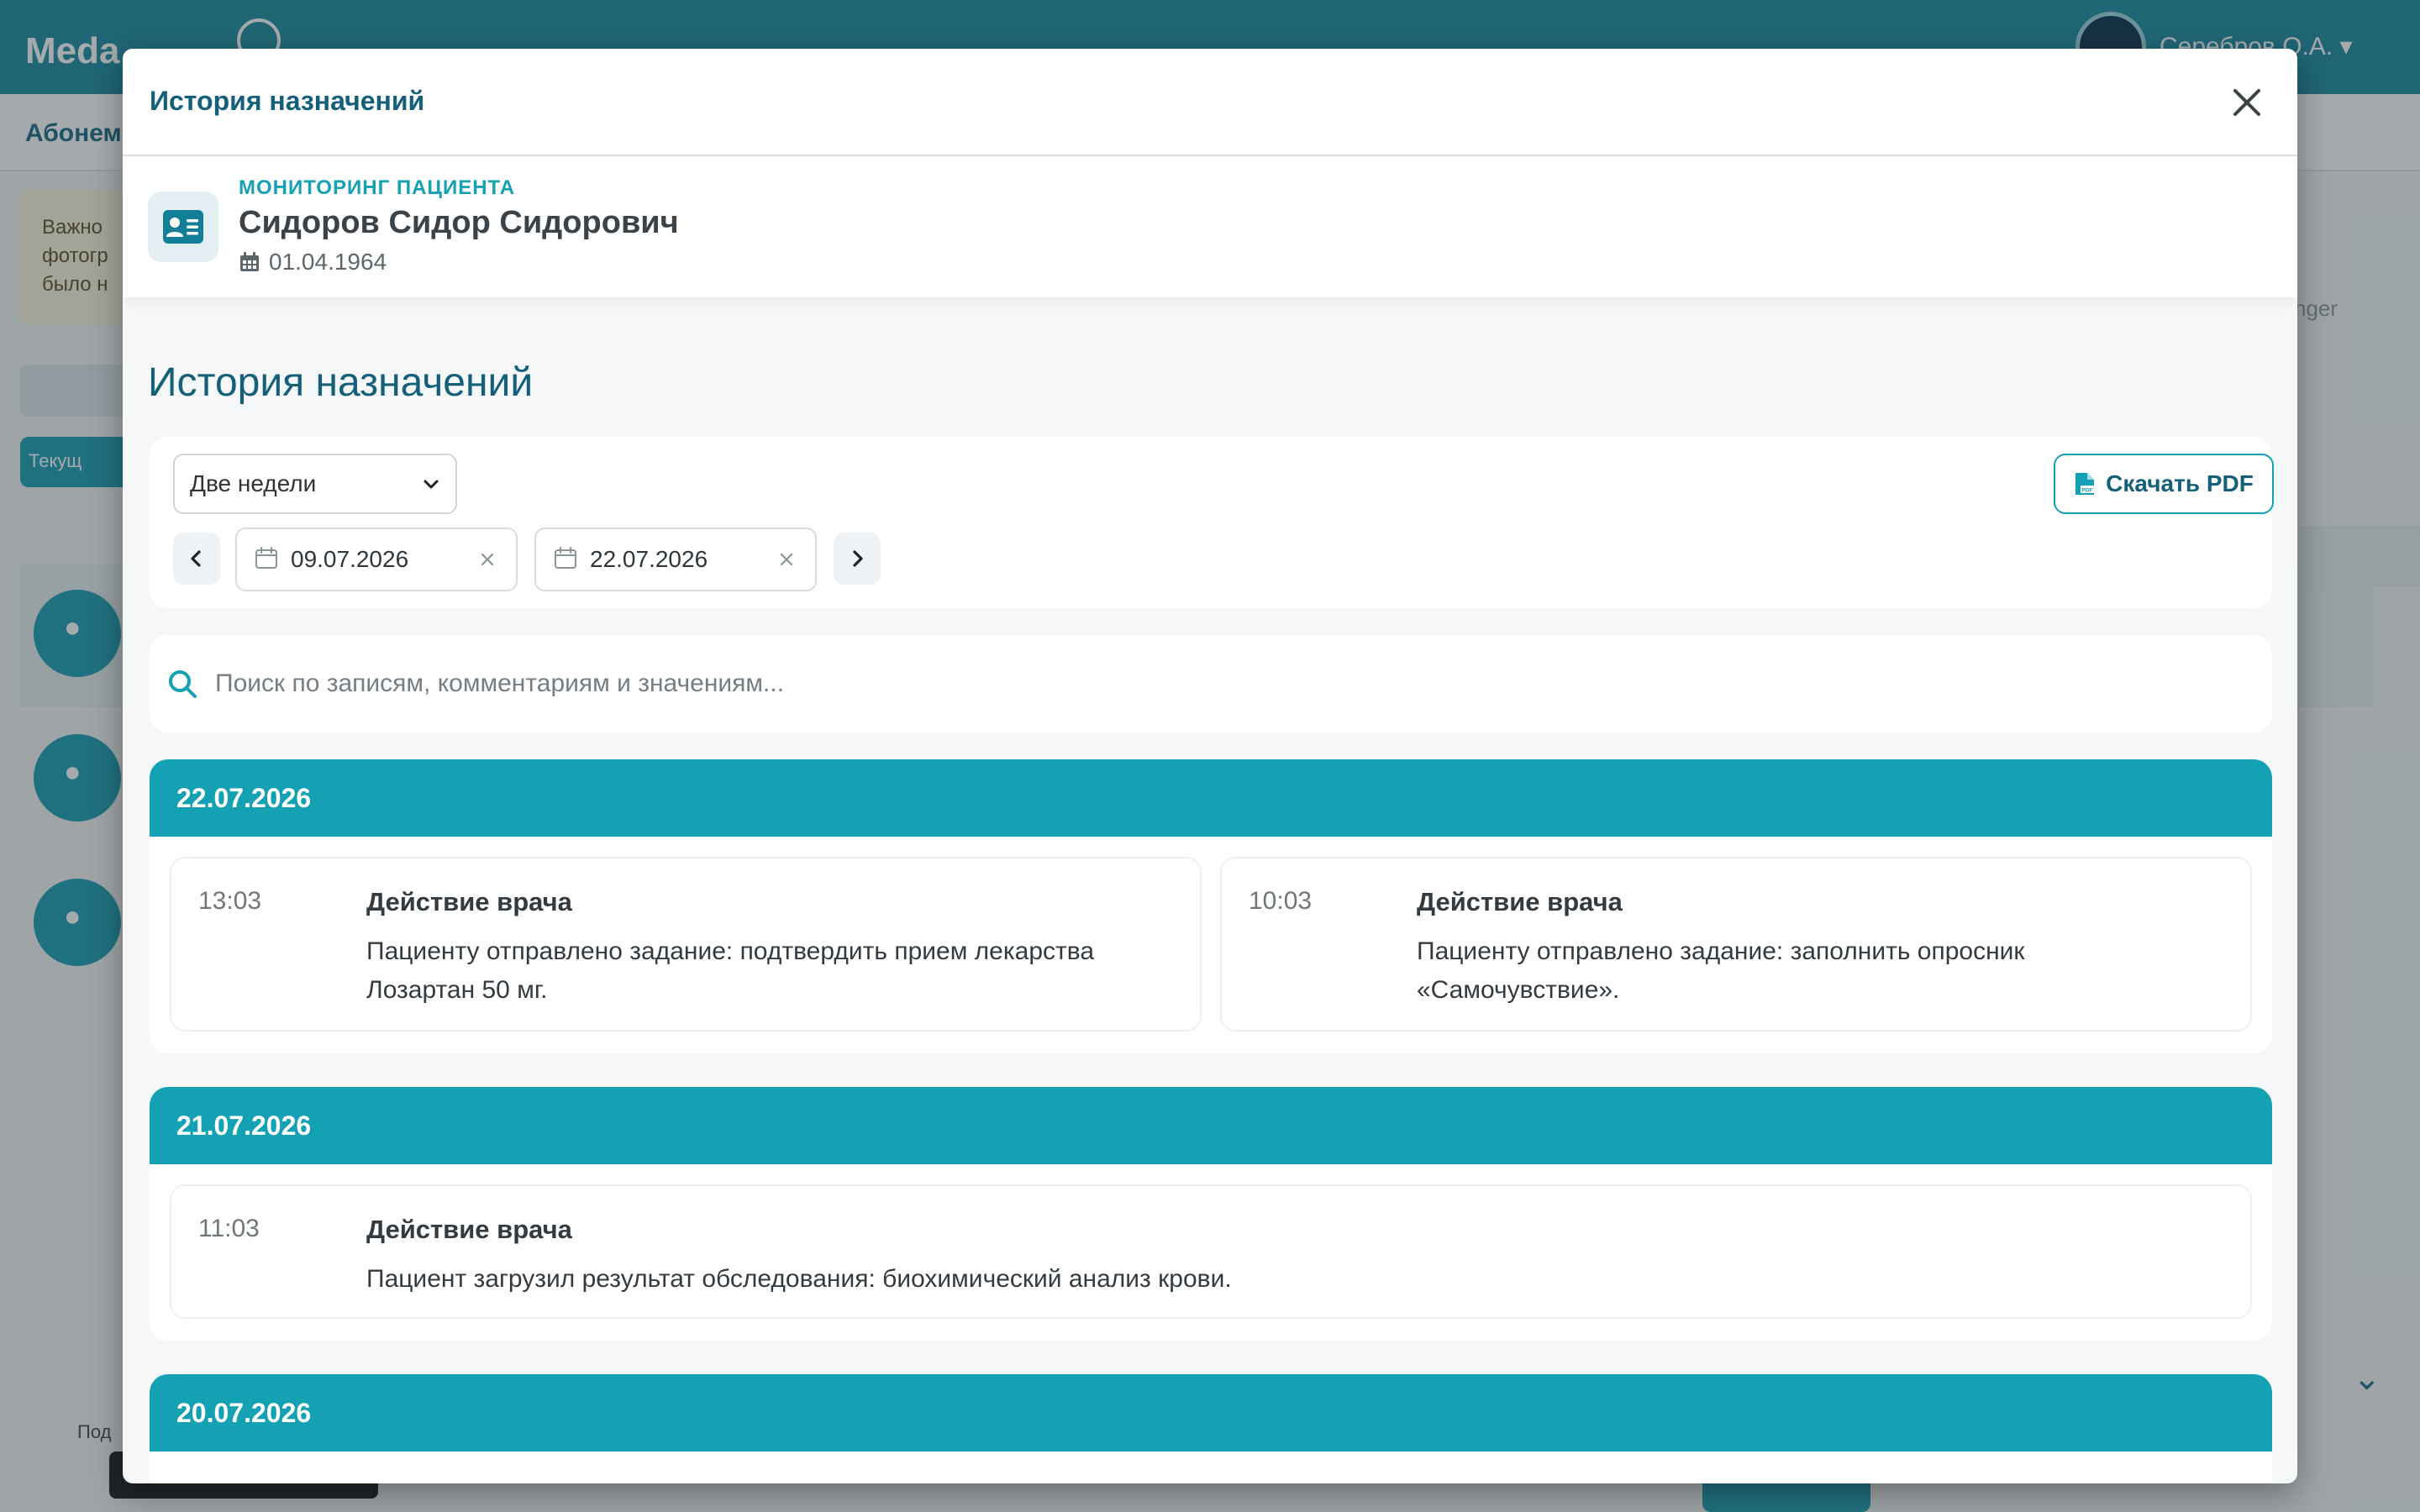  Describe the element at coordinates (2180, 483) in the screenshot. I see `download-pdf-label: Скачать PDF` at that location.